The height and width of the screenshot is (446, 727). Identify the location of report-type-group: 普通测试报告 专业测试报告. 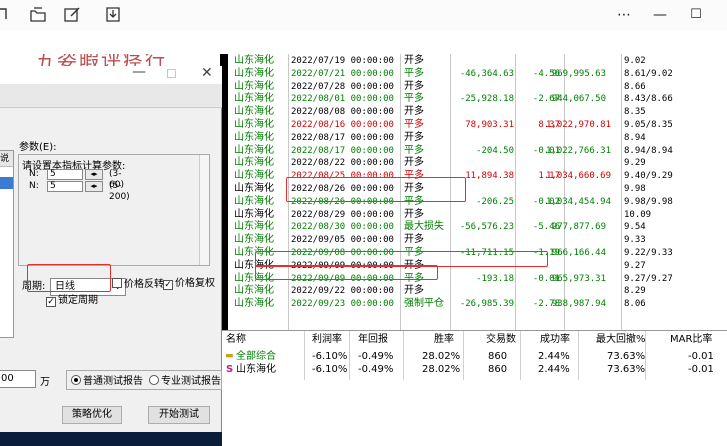
(144, 380).